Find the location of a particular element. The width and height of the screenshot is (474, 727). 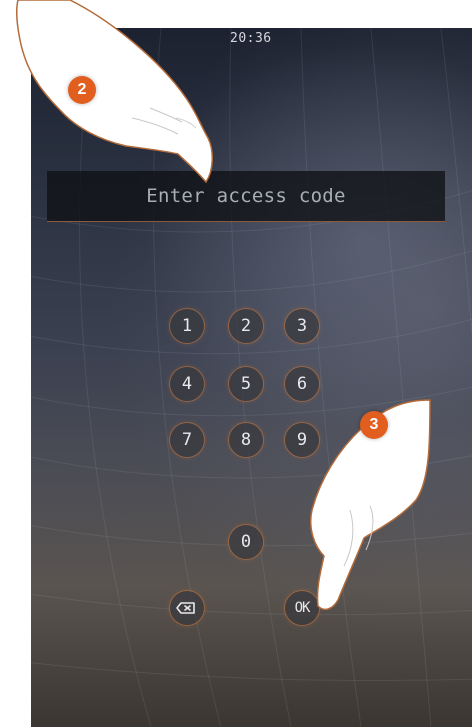

ok-button: OK is located at coordinates (302, 608).